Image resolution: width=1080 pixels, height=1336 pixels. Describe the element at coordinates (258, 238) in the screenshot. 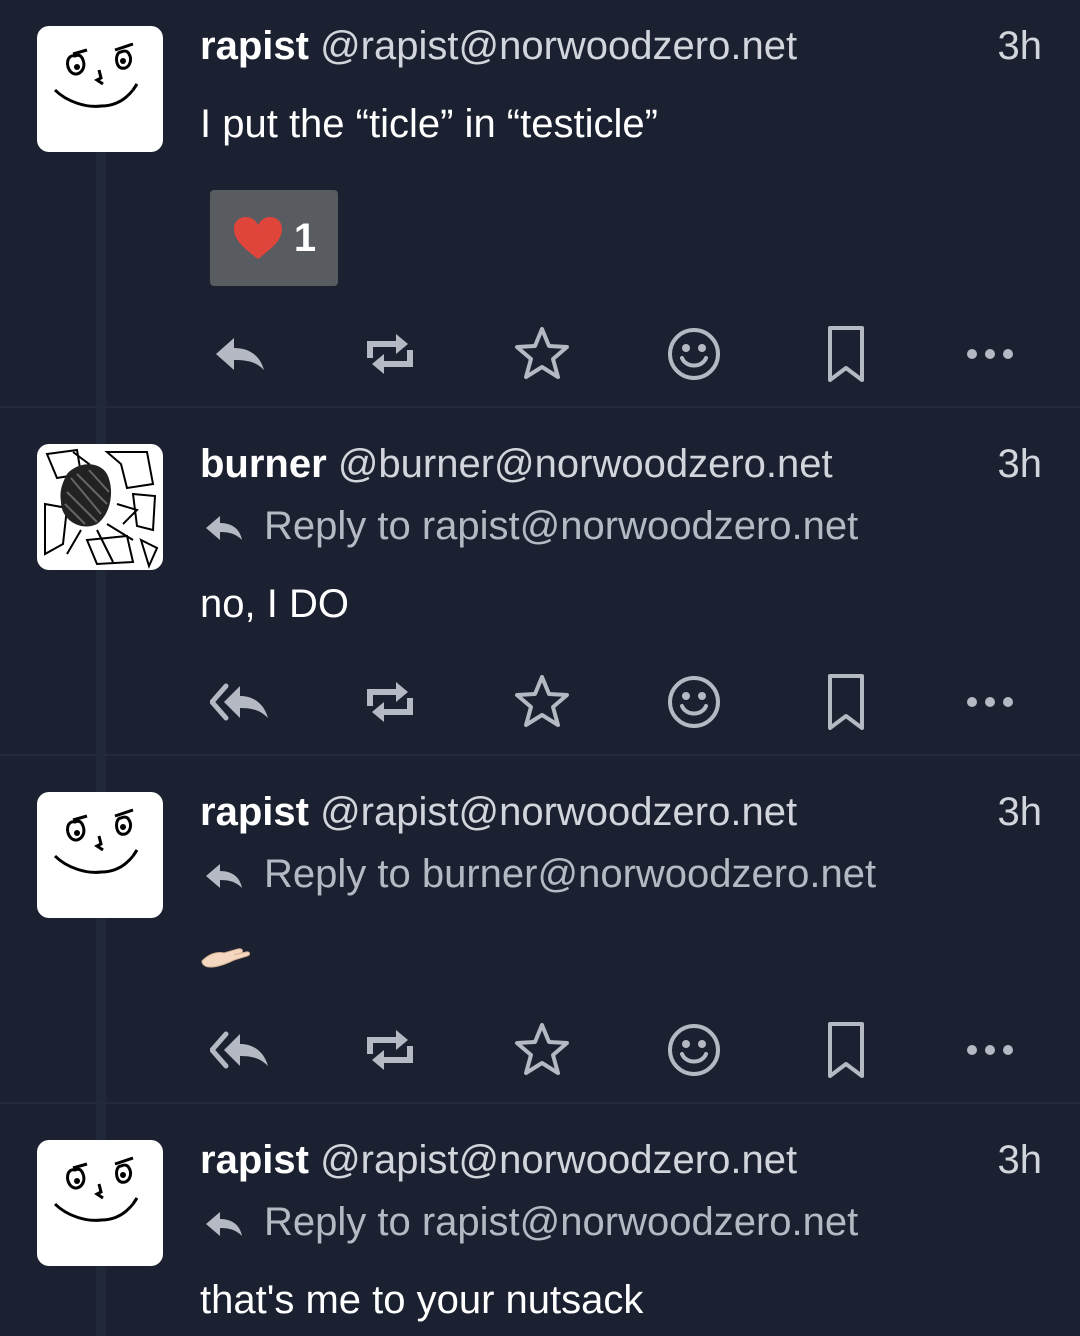

I see `heart-icon` at that location.